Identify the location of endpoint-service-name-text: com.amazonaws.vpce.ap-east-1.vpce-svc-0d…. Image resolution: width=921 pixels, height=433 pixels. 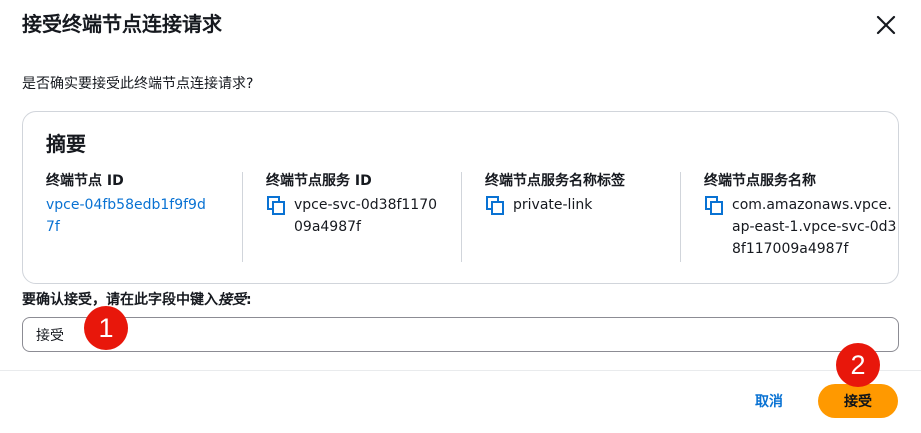
(814, 227).